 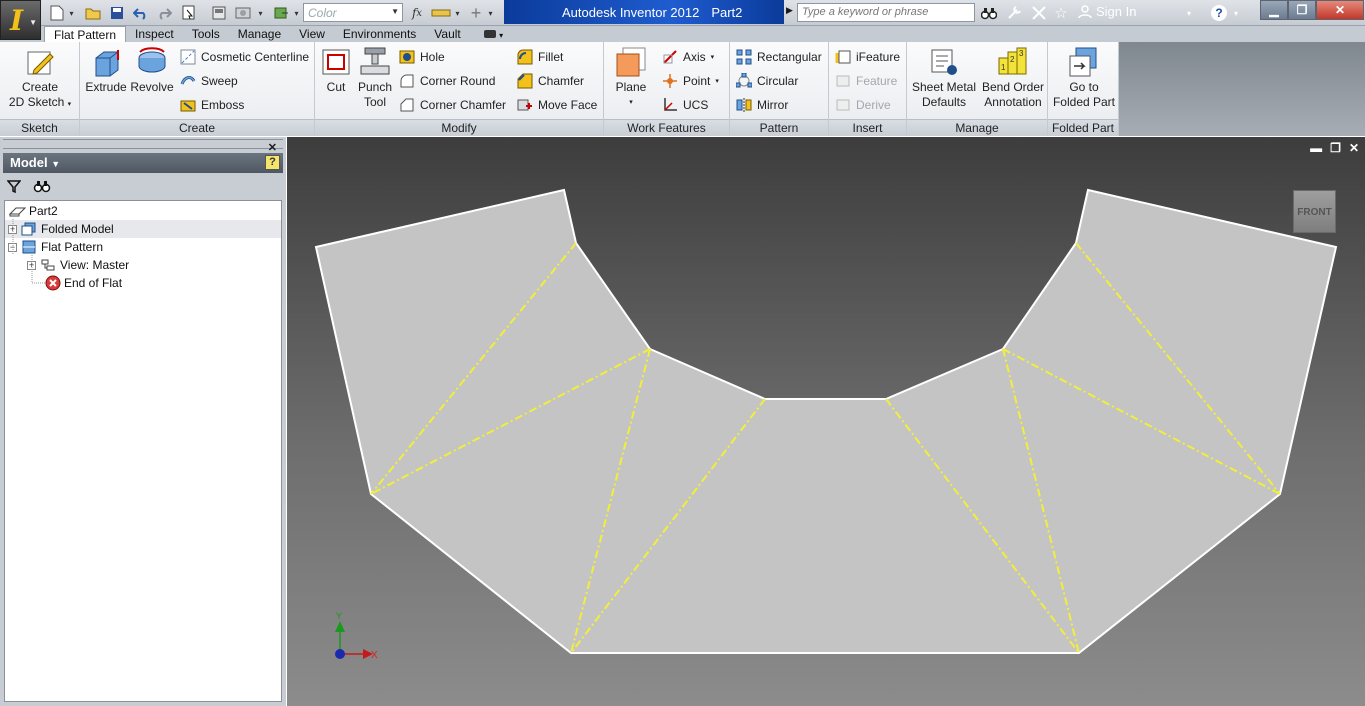 I want to click on panel-title-sketch: Sketch, so click(x=39, y=127).